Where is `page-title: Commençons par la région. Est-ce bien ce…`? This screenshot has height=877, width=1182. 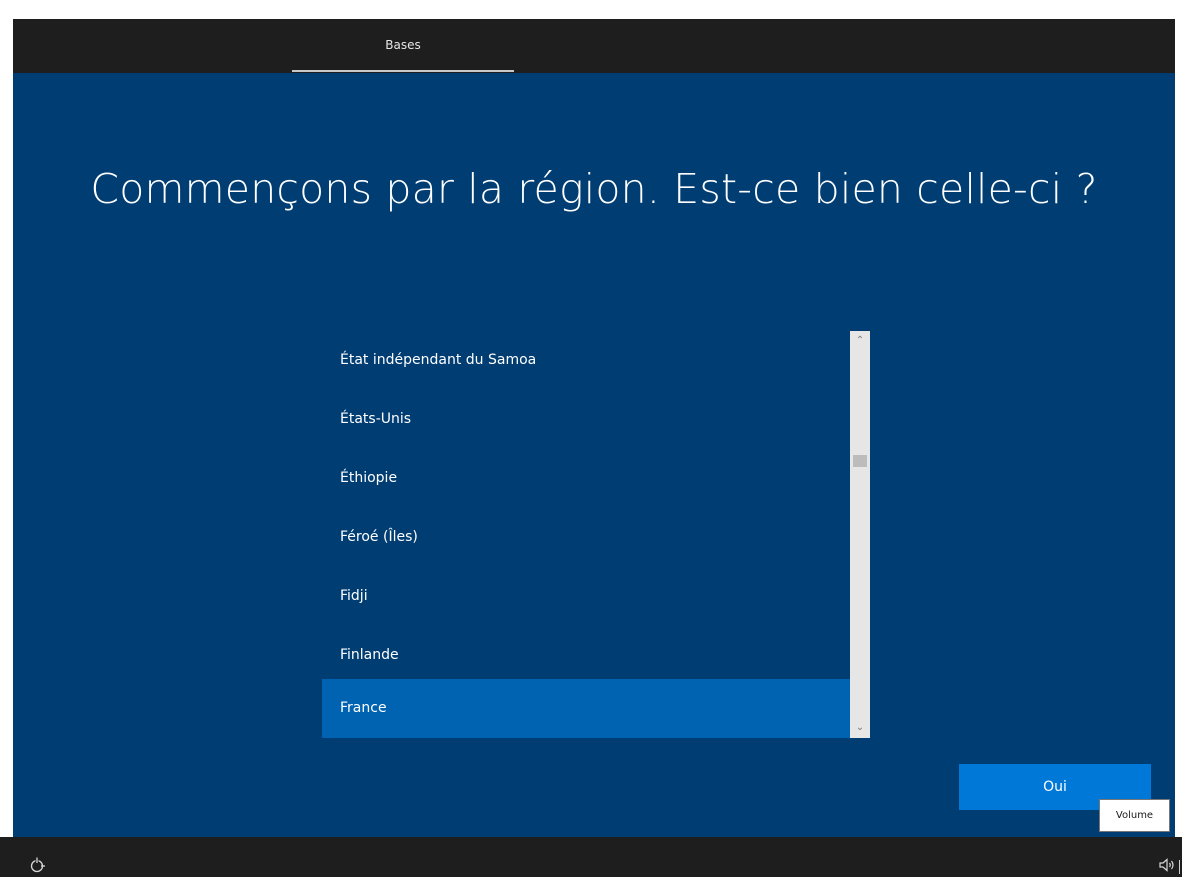
page-title: Commençons par la région. Est-ce bien ce… is located at coordinates (594, 189).